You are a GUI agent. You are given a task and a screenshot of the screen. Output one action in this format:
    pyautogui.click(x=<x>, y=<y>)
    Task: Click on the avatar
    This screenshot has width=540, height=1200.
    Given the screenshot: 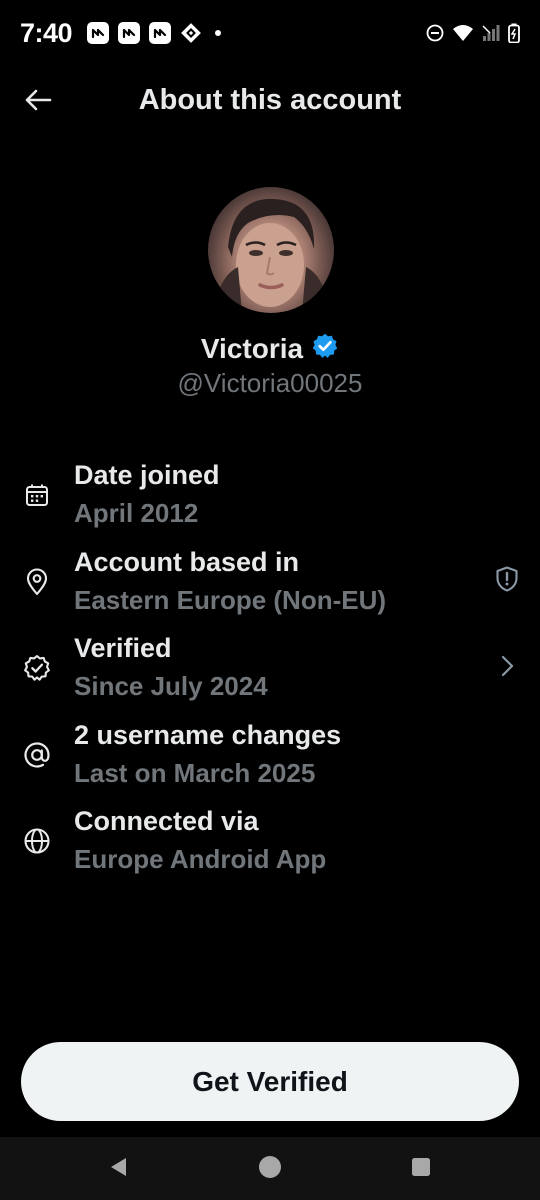 What is the action you would take?
    pyautogui.click(x=271, y=250)
    